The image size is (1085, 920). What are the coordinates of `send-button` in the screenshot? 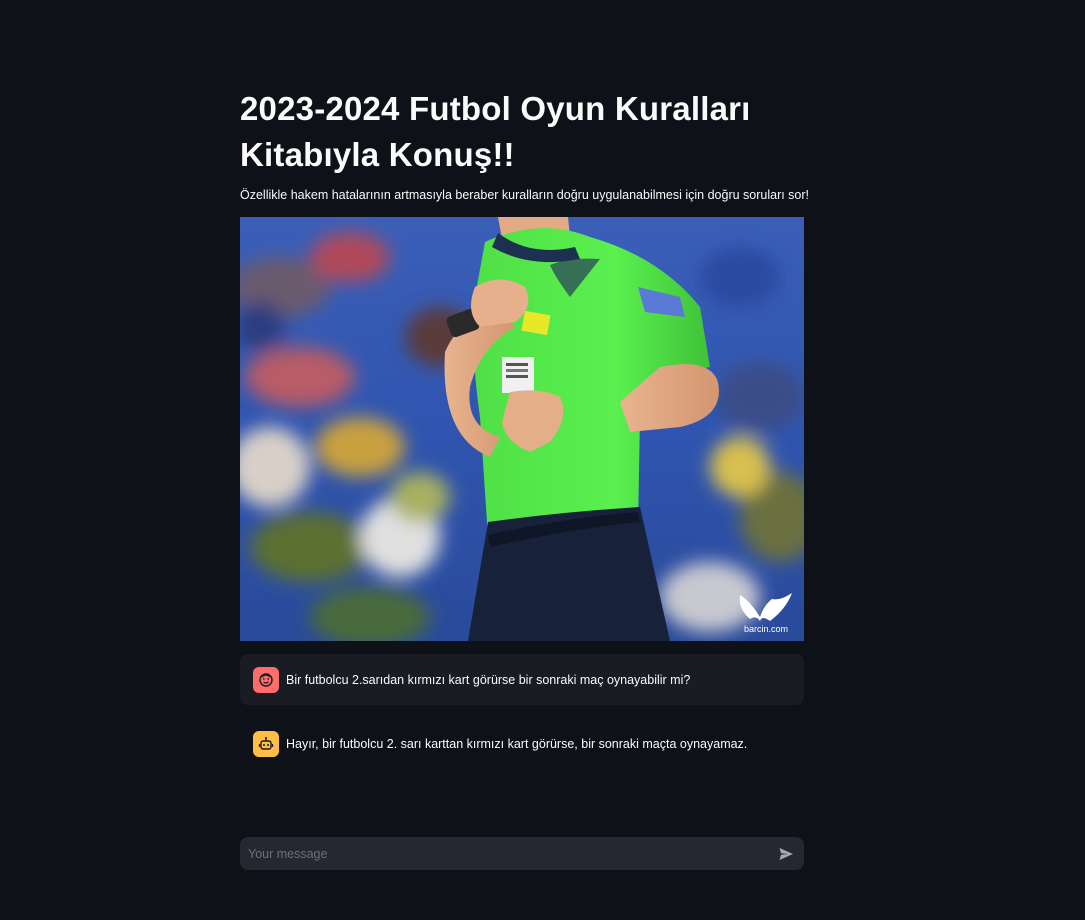 It's located at (786, 854).